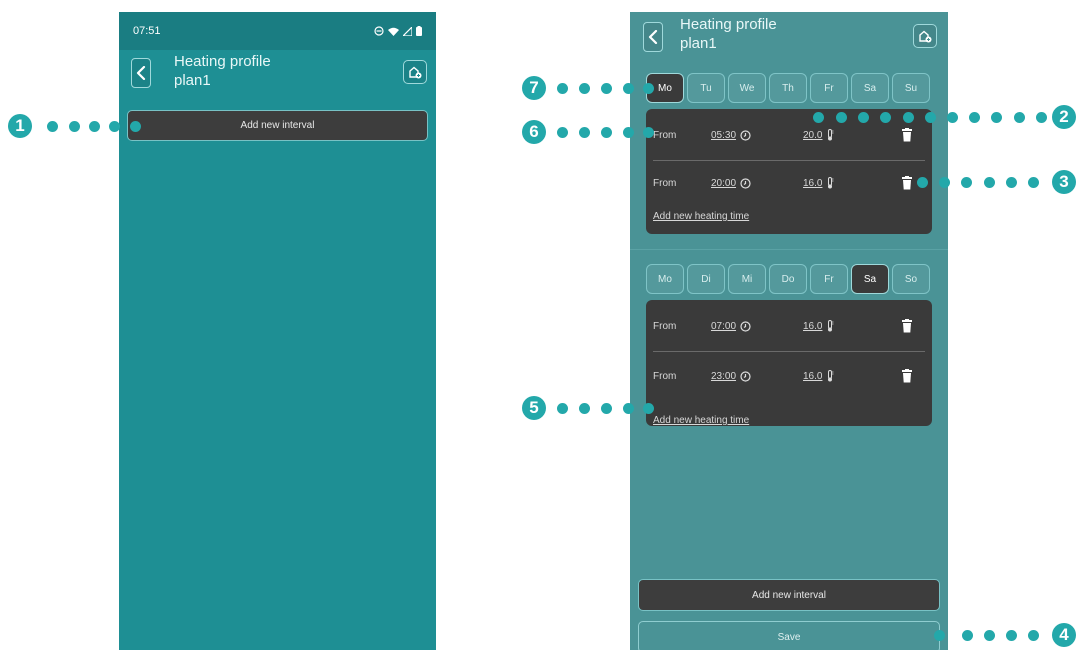 The width and height of the screenshot is (1080, 650). What do you see at coordinates (706, 279) in the screenshot?
I see `day-toggle: Di` at bounding box center [706, 279].